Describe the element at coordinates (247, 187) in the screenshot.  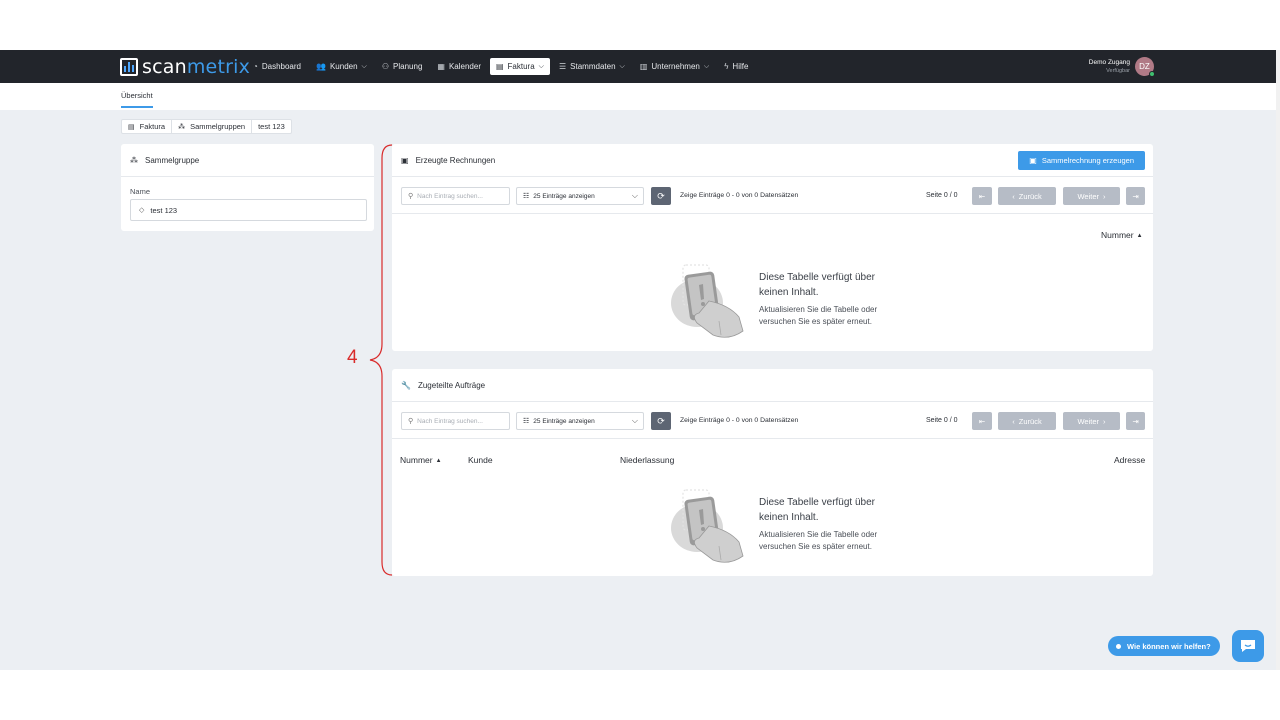
I see `sammelgruppe-card: ⁂ Sammelgruppe Name ◇ test 123` at that location.